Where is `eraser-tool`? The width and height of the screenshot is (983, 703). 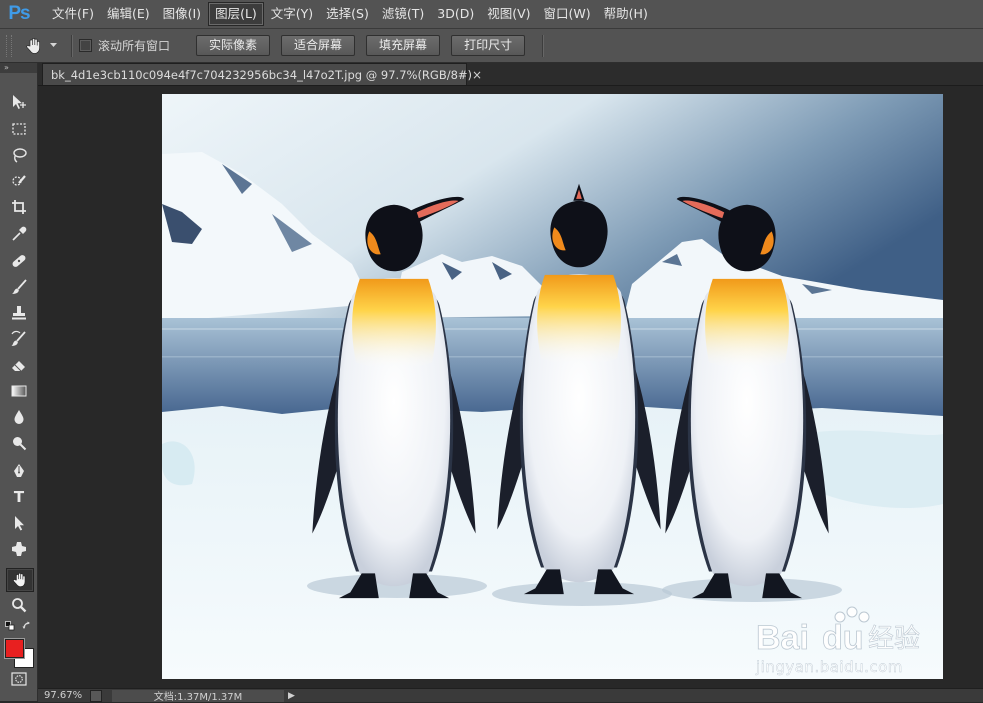 eraser-tool is located at coordinates (19, 365).